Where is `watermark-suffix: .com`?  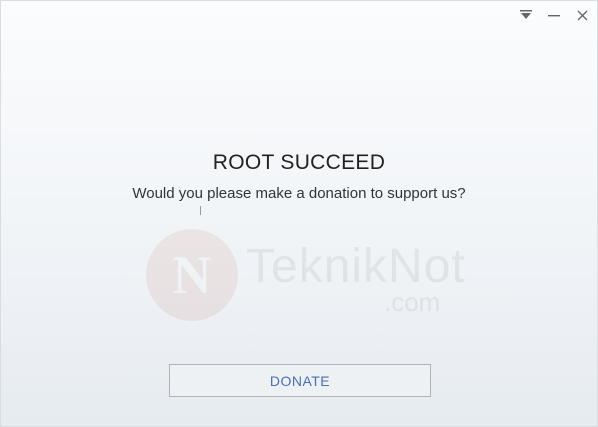
watermark-suffix: .com is located at coordinates (412, 302).